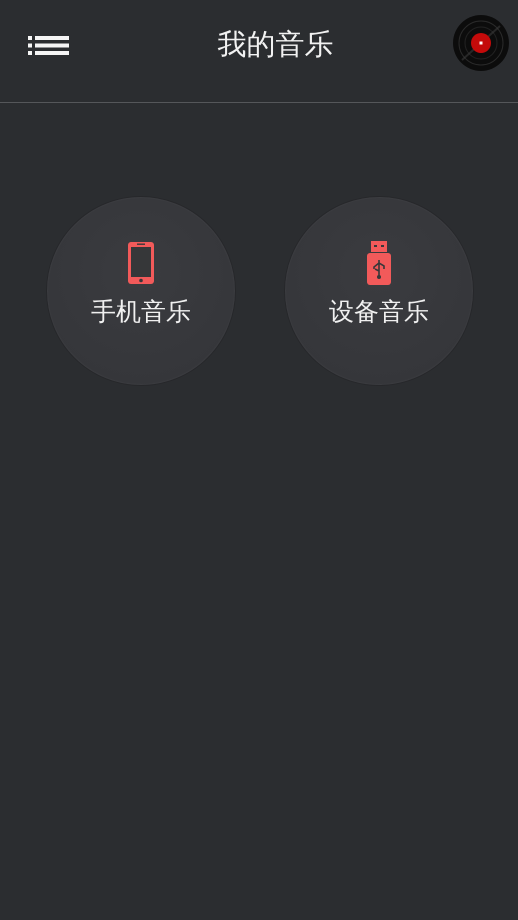 The image size is (518, 920). I want to click on vinyl-record-icon, so click(481, 43).